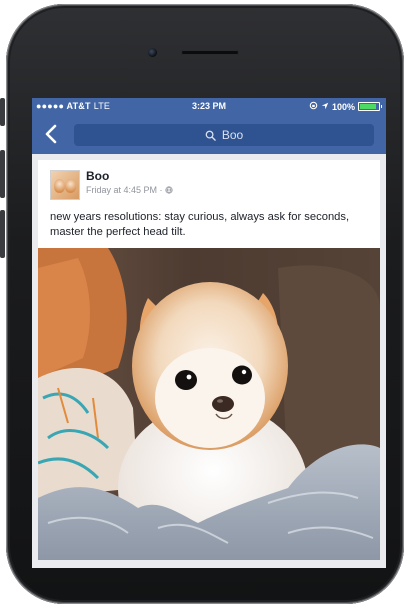  What do you see at coordinates (2, 234) in the screenshot?
I see `volume-down-button` at bounding box center [2, 234].